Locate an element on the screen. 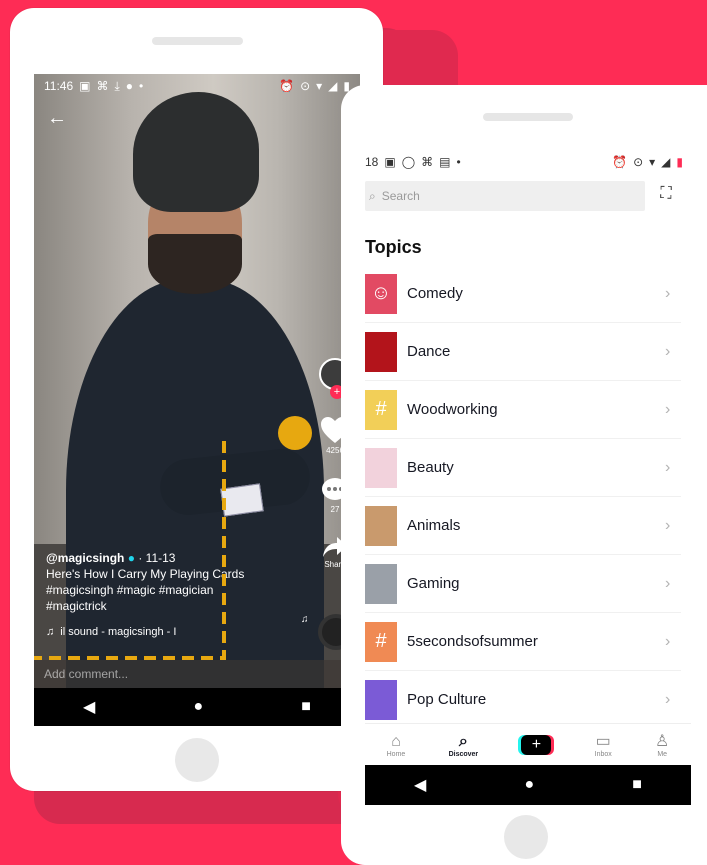  bottom-tab-bar: ⌂ Home ⌕ Discover + ▭ Inbox ♙ Me is located at coordinates (528, 744).